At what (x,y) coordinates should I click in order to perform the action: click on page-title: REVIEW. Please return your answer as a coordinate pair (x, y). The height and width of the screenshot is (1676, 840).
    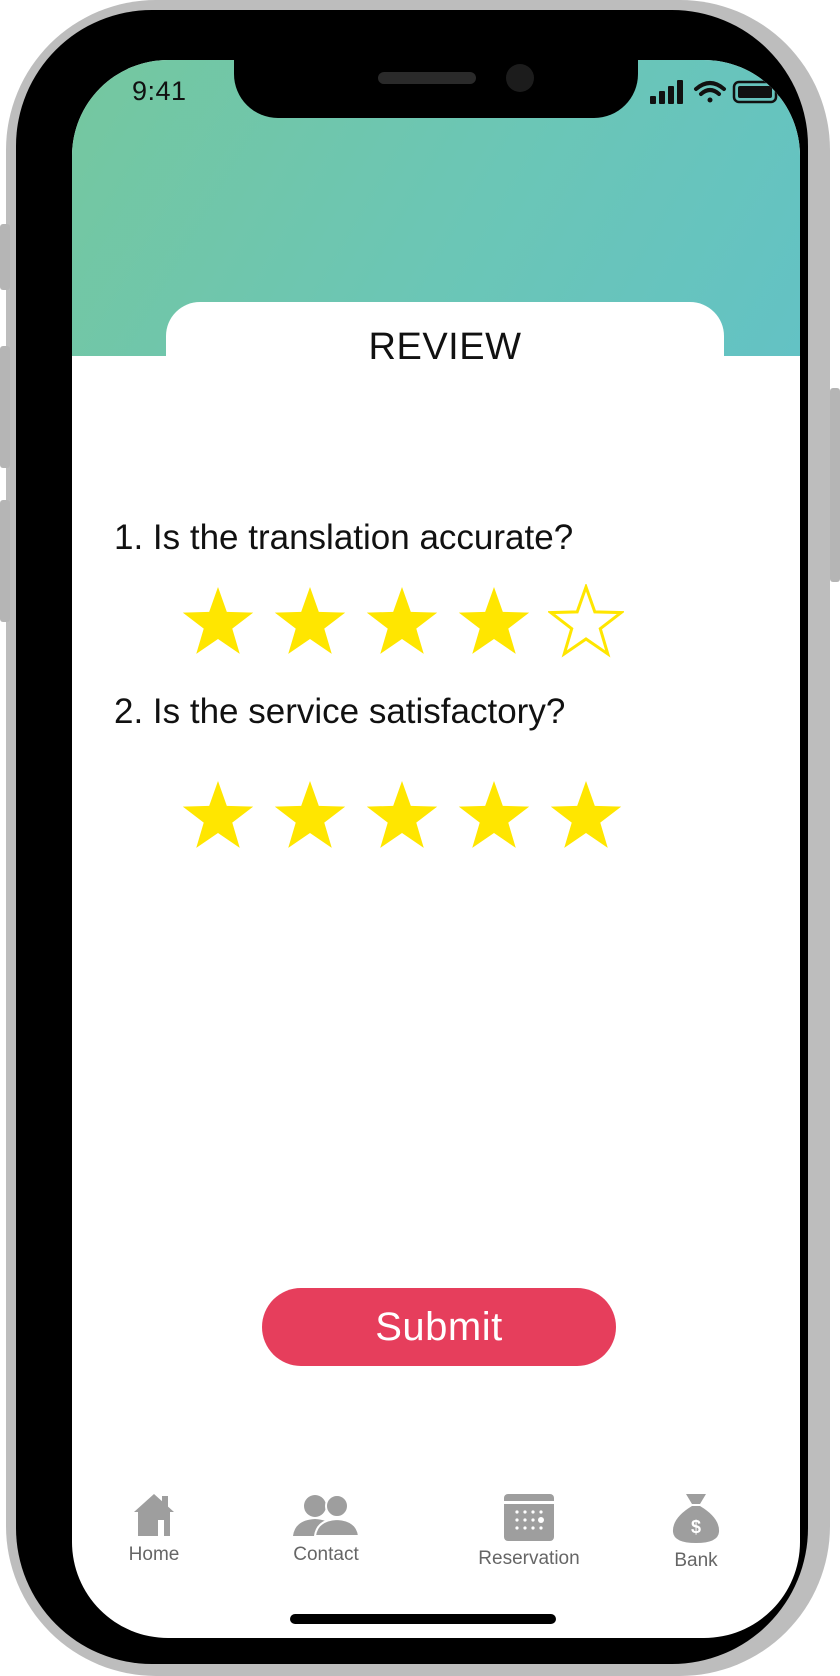
    Looking at the image, I should click on (445, 347).